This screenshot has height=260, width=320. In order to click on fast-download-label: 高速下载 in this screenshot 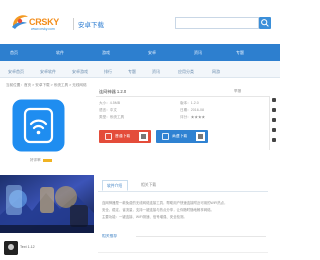, I will do `click(180, 136)`.